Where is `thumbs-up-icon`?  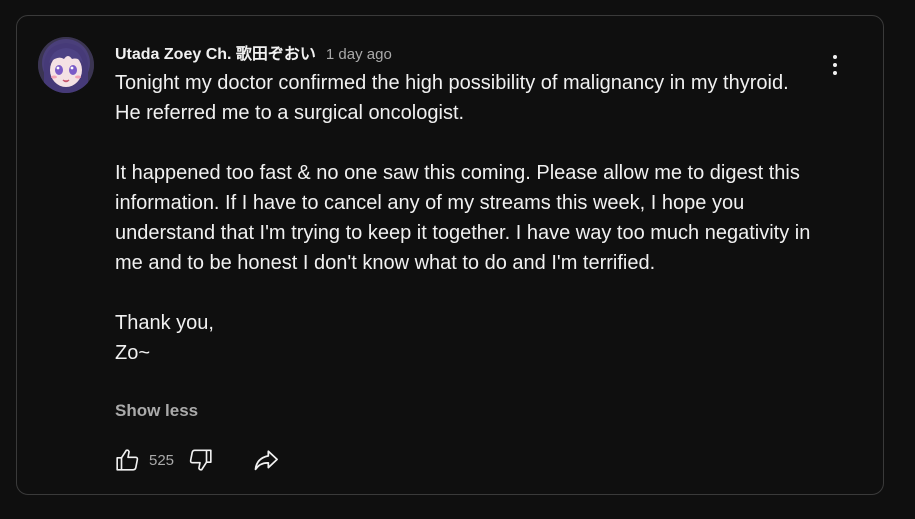 thumbs-up-icon is located at coordinates (127, 460).